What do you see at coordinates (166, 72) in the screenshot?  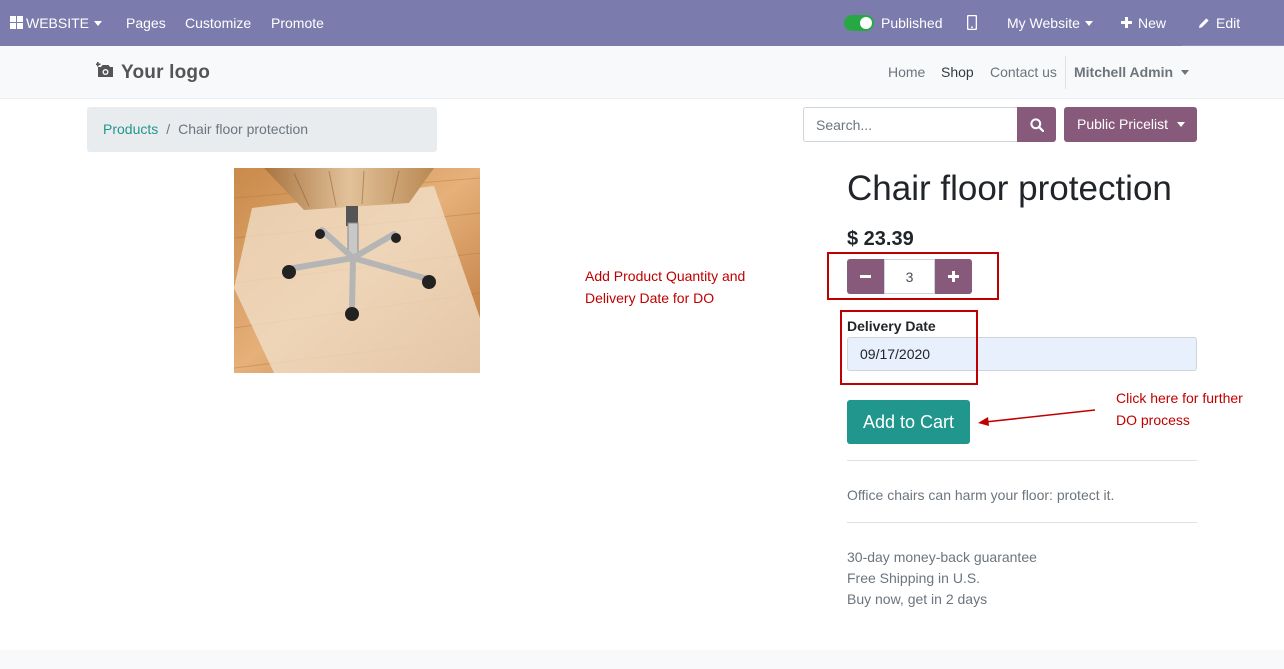 I see `logo-text: Your logo` at bounding box center [166, 72].